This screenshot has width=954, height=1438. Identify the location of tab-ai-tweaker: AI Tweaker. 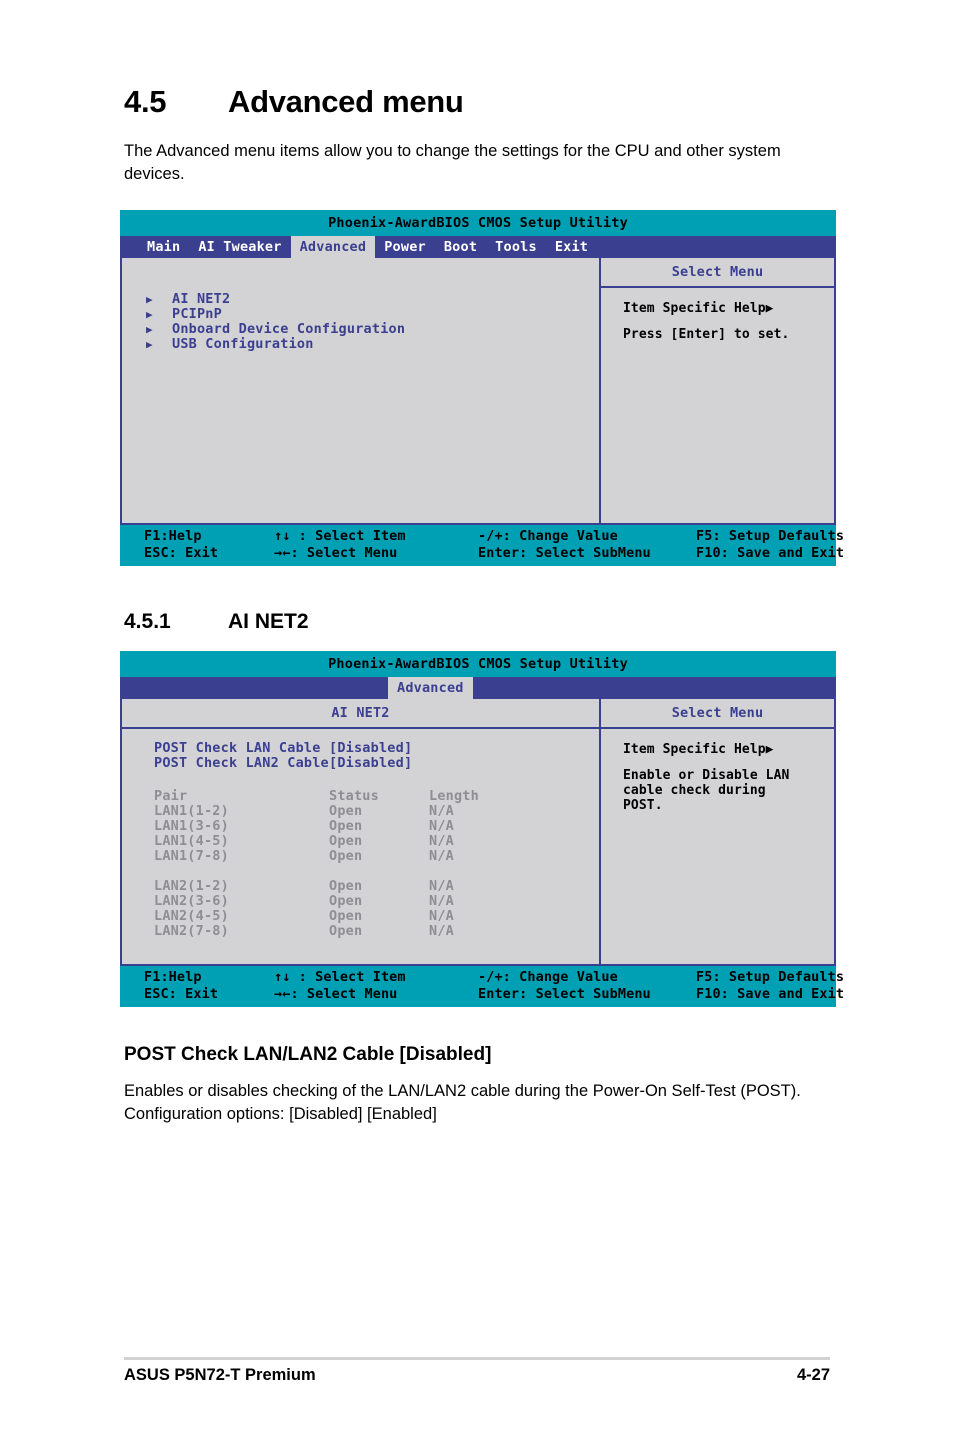
(239, 247).